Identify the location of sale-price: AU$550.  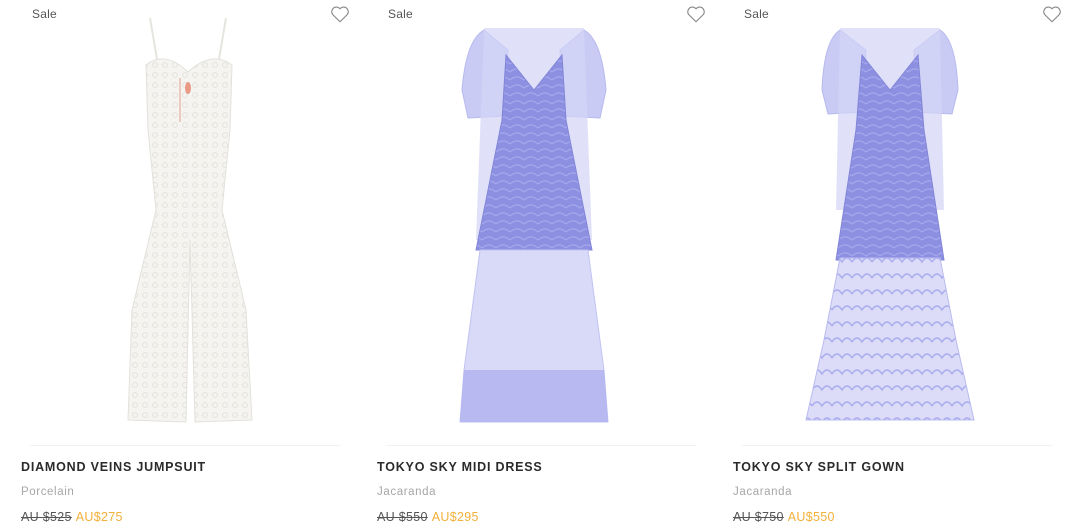
(811, 517).